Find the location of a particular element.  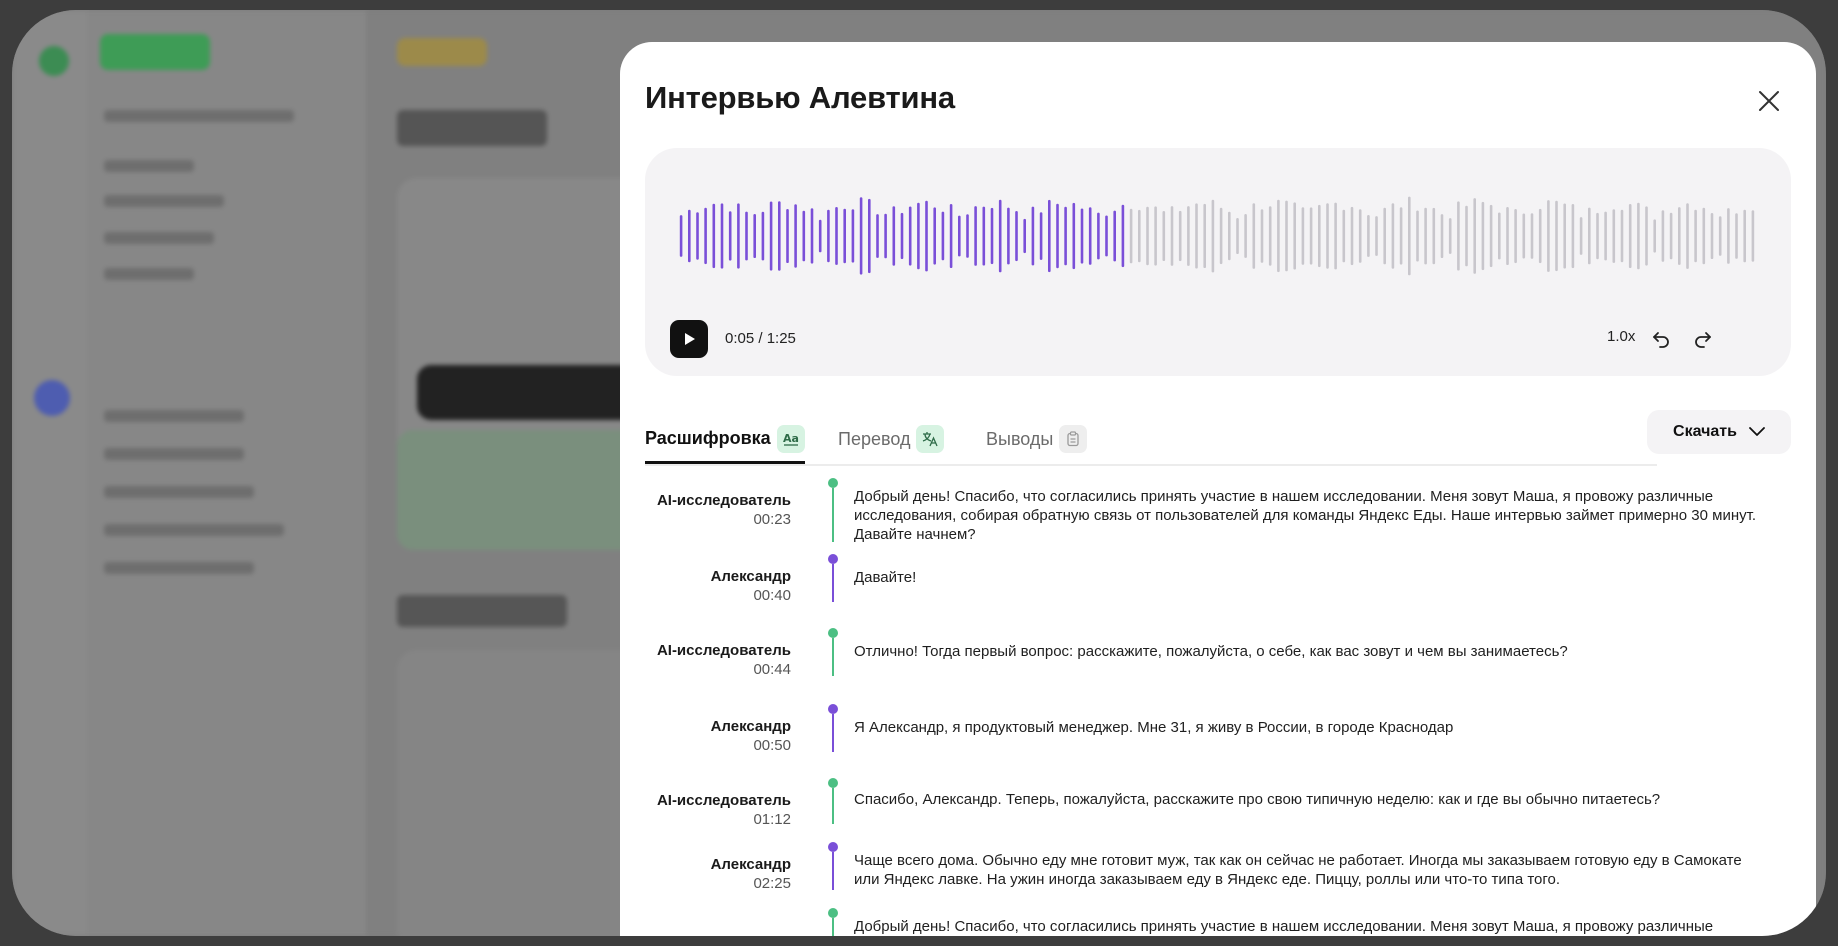

forward-button is located at coordinates (1703, 339).